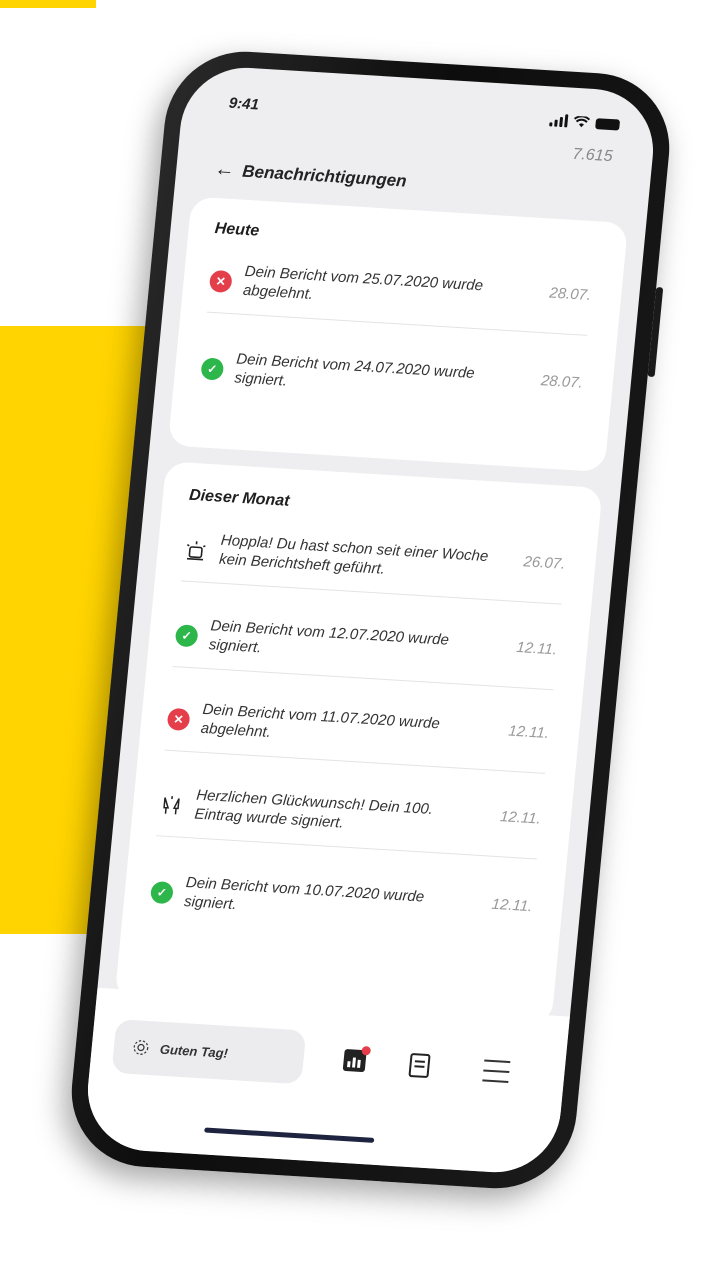  I want to click on alarm-icon, so click(196, 551).